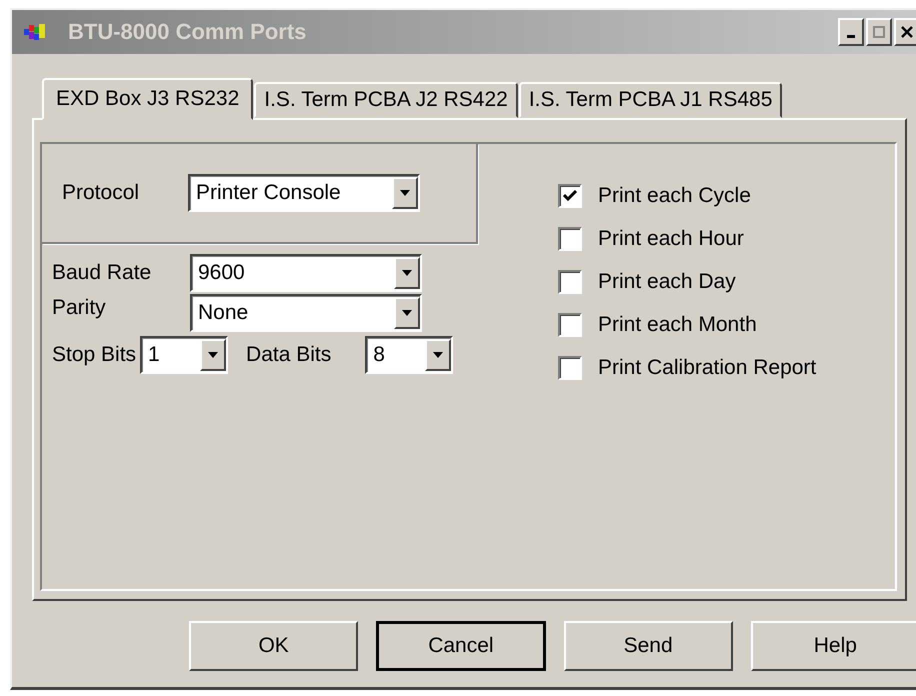 Image resolution: width=916 pixels, height=696 pixels. What do you see at coordinates (148, 99) in the screenshot?
I see `tab: EXD Box J3 RS232` at bounding box center [148, 99].